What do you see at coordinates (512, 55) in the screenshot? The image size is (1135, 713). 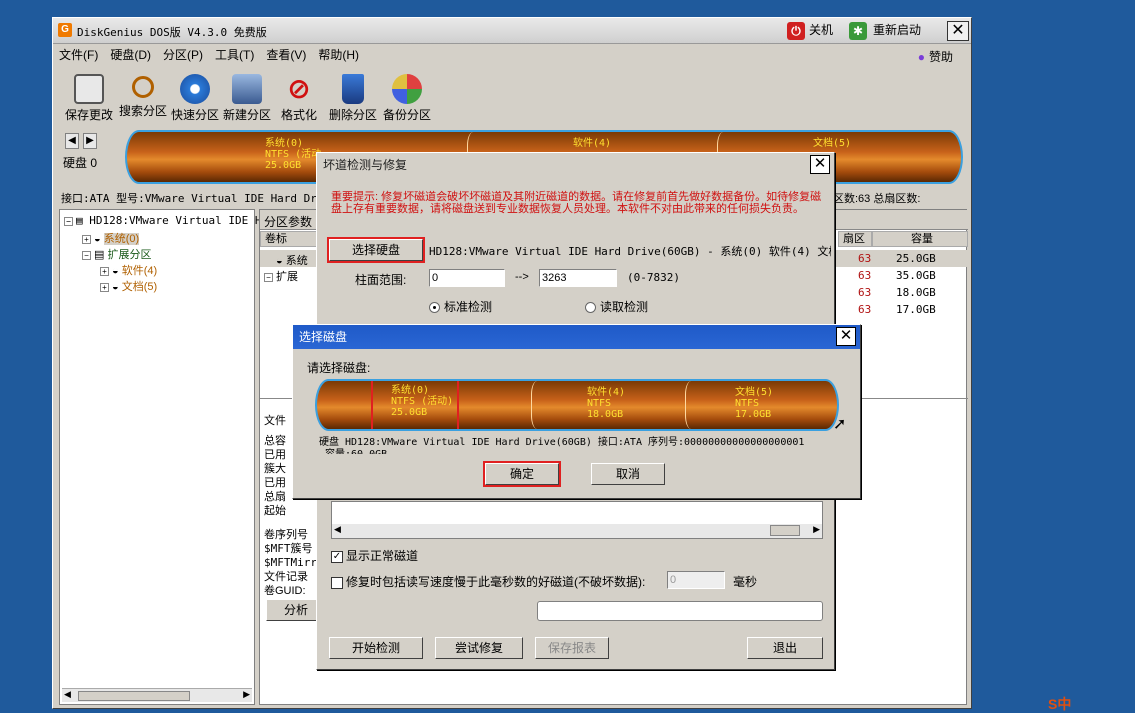 I see `menu-bar: 文件(F) 硬盘(D) 分区(P) 工具(T) 查看(V) 帮助(H) ● 赞助` at bounding box center [512, 55].